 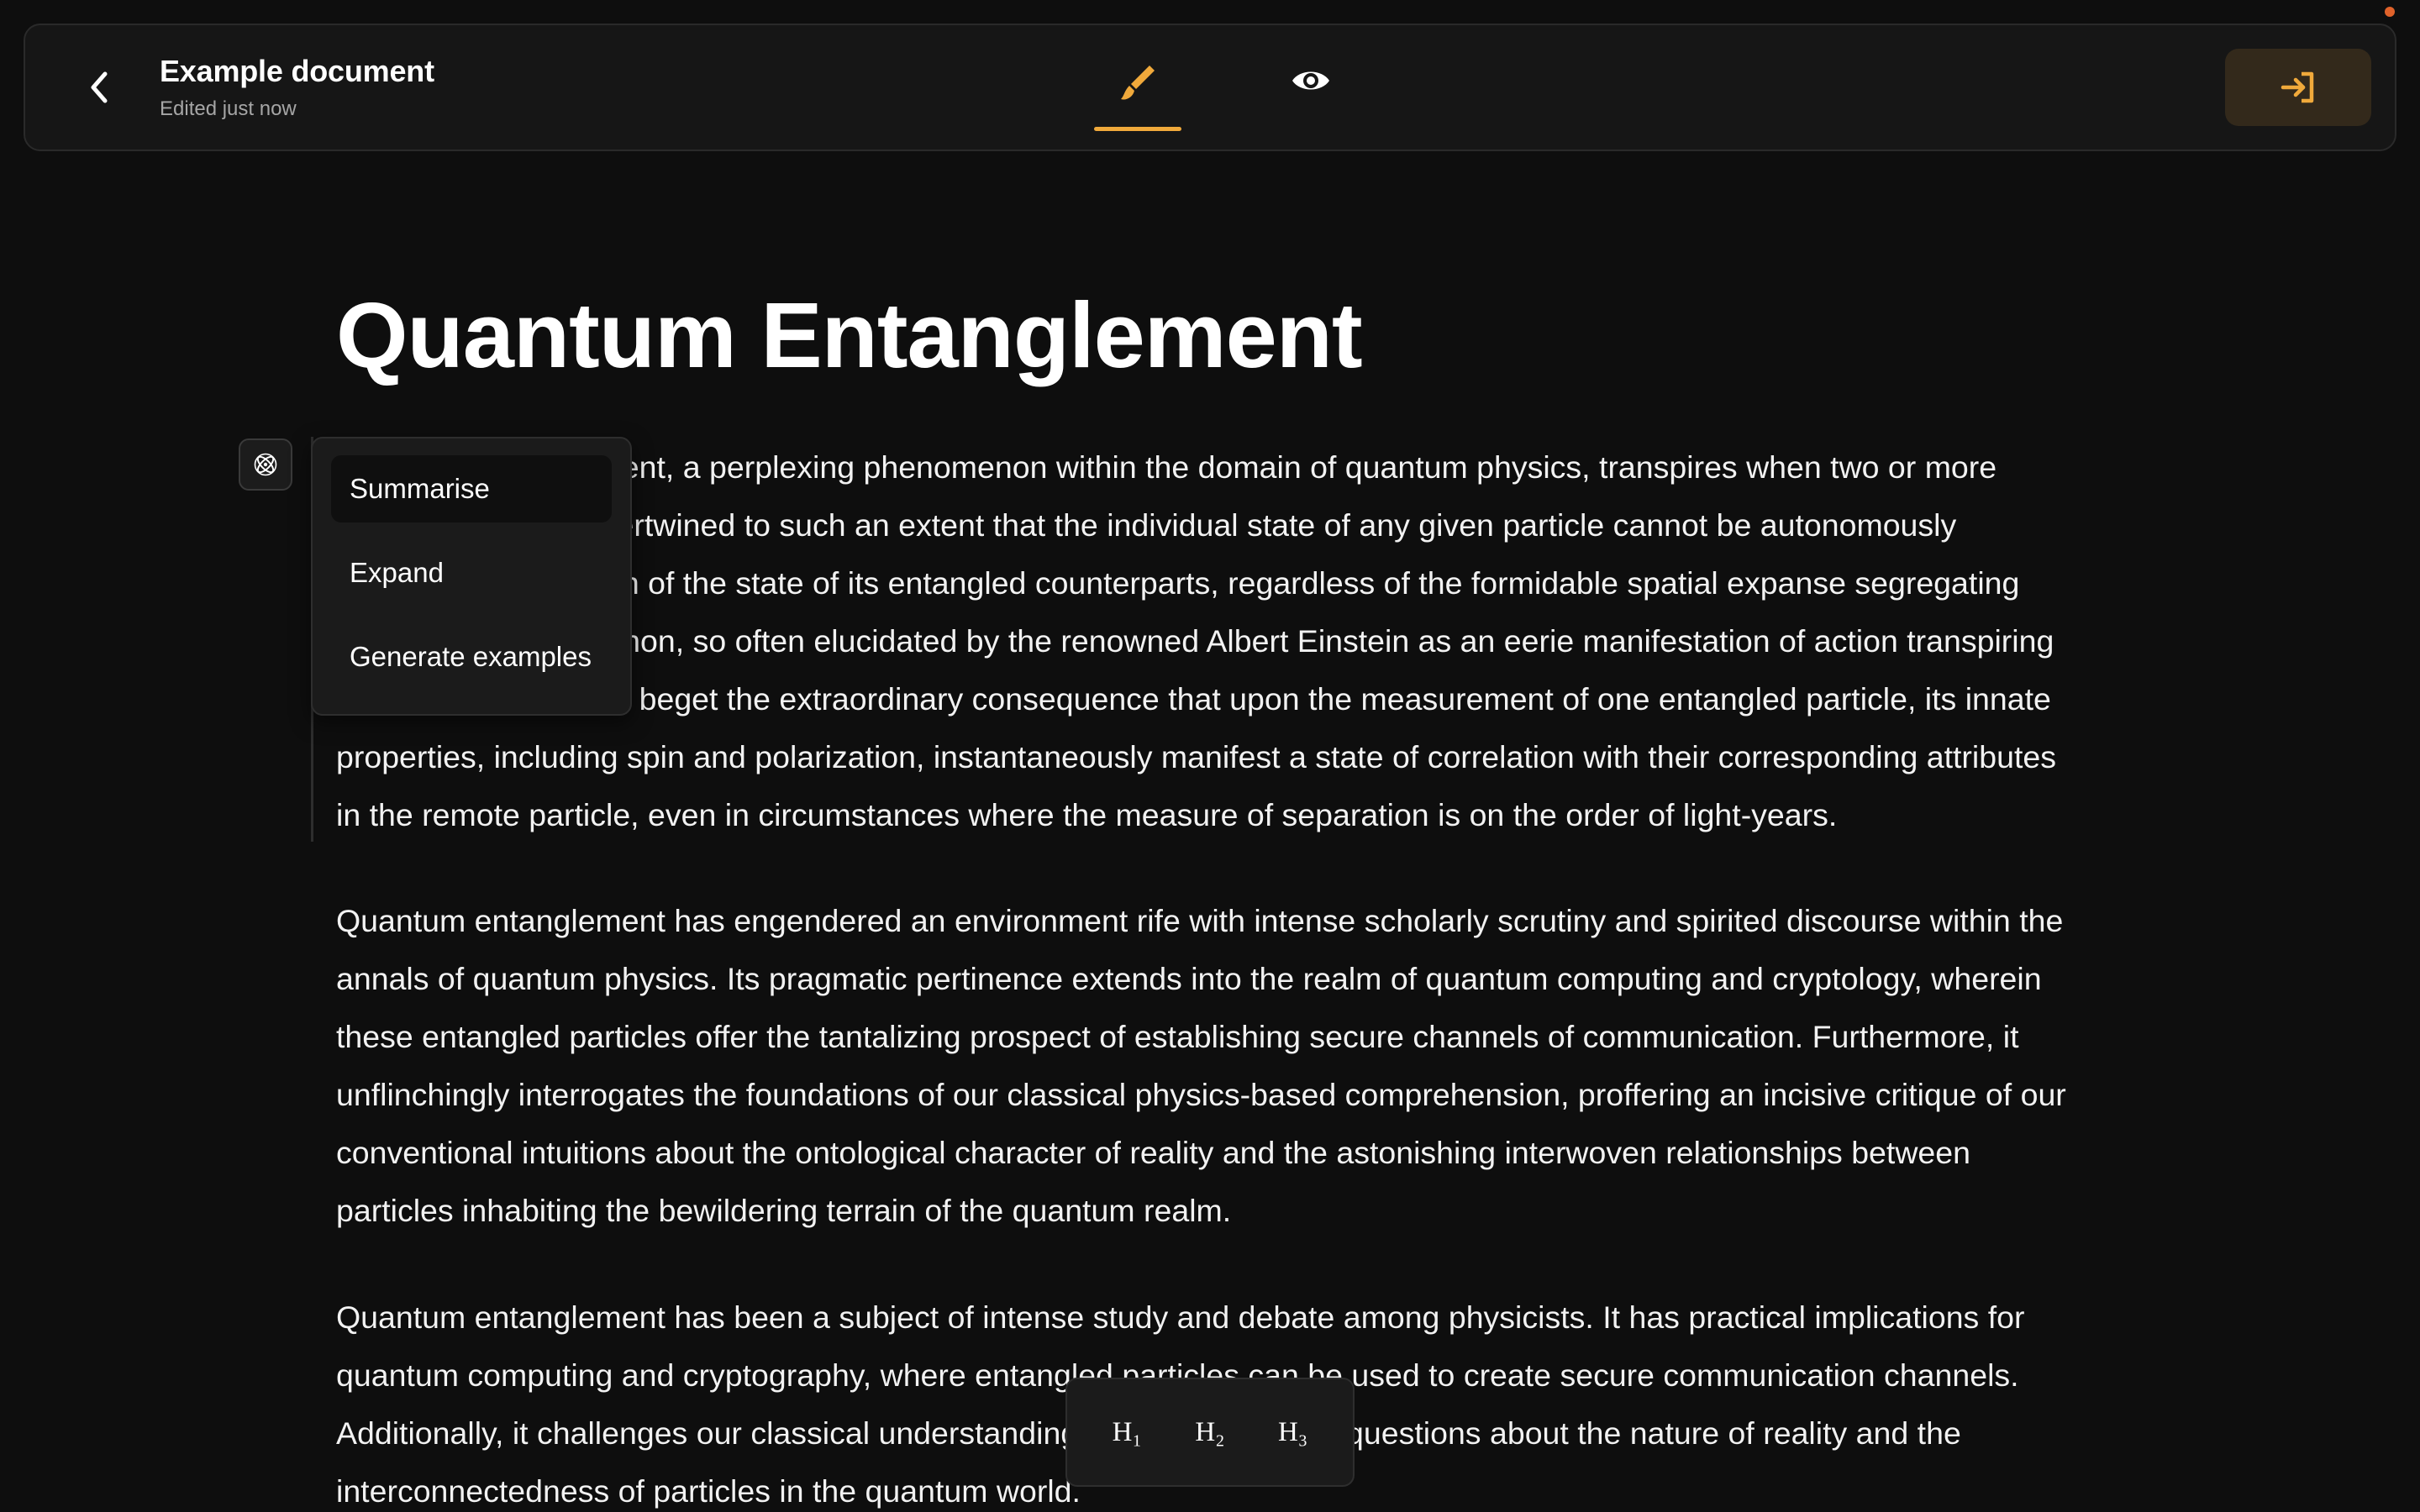 I want to click on heading-2-button: H₂, so click(x=1210, y=1432).